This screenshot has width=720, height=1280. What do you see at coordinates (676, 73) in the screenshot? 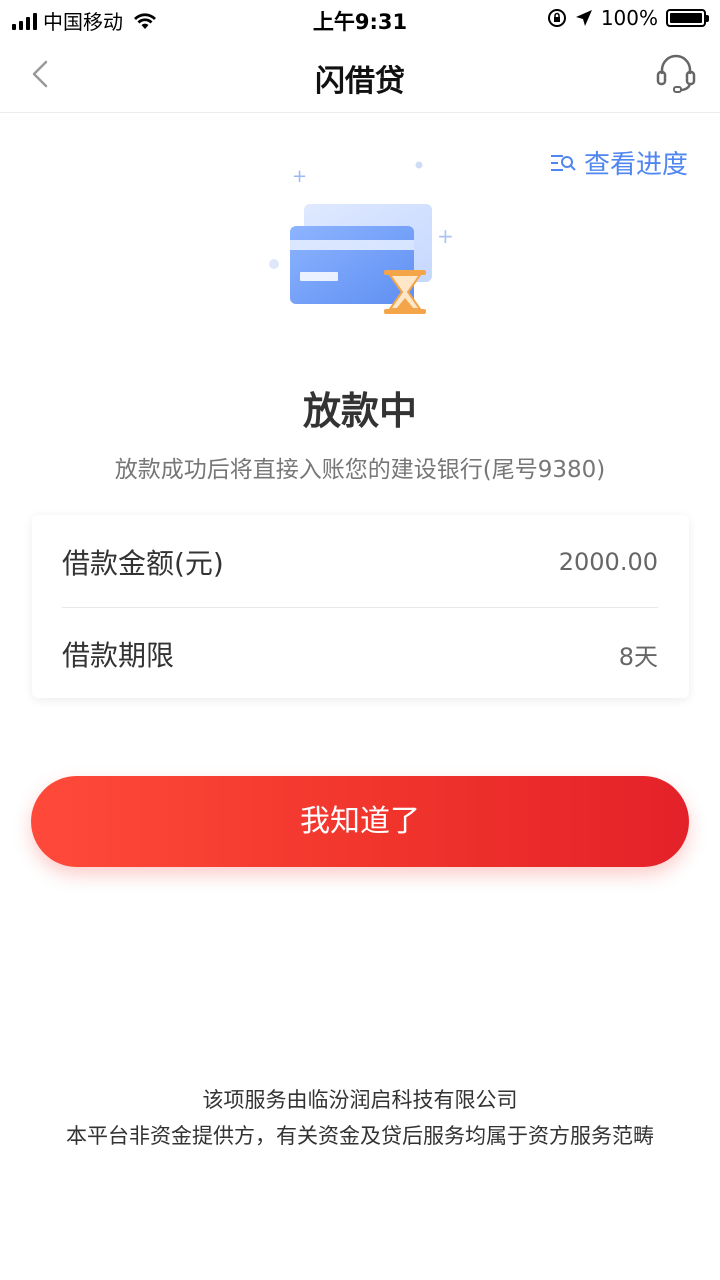
I see `customer-service-icon` at bounding box center [676, 73].